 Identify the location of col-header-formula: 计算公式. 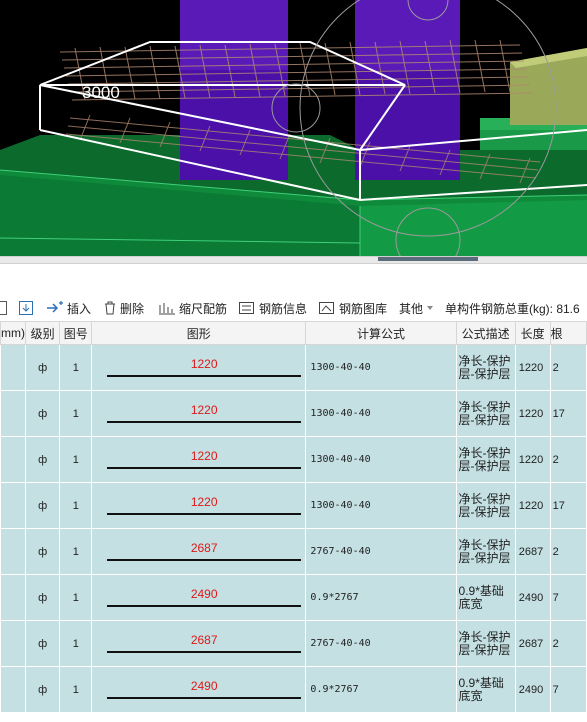
(381, 333).